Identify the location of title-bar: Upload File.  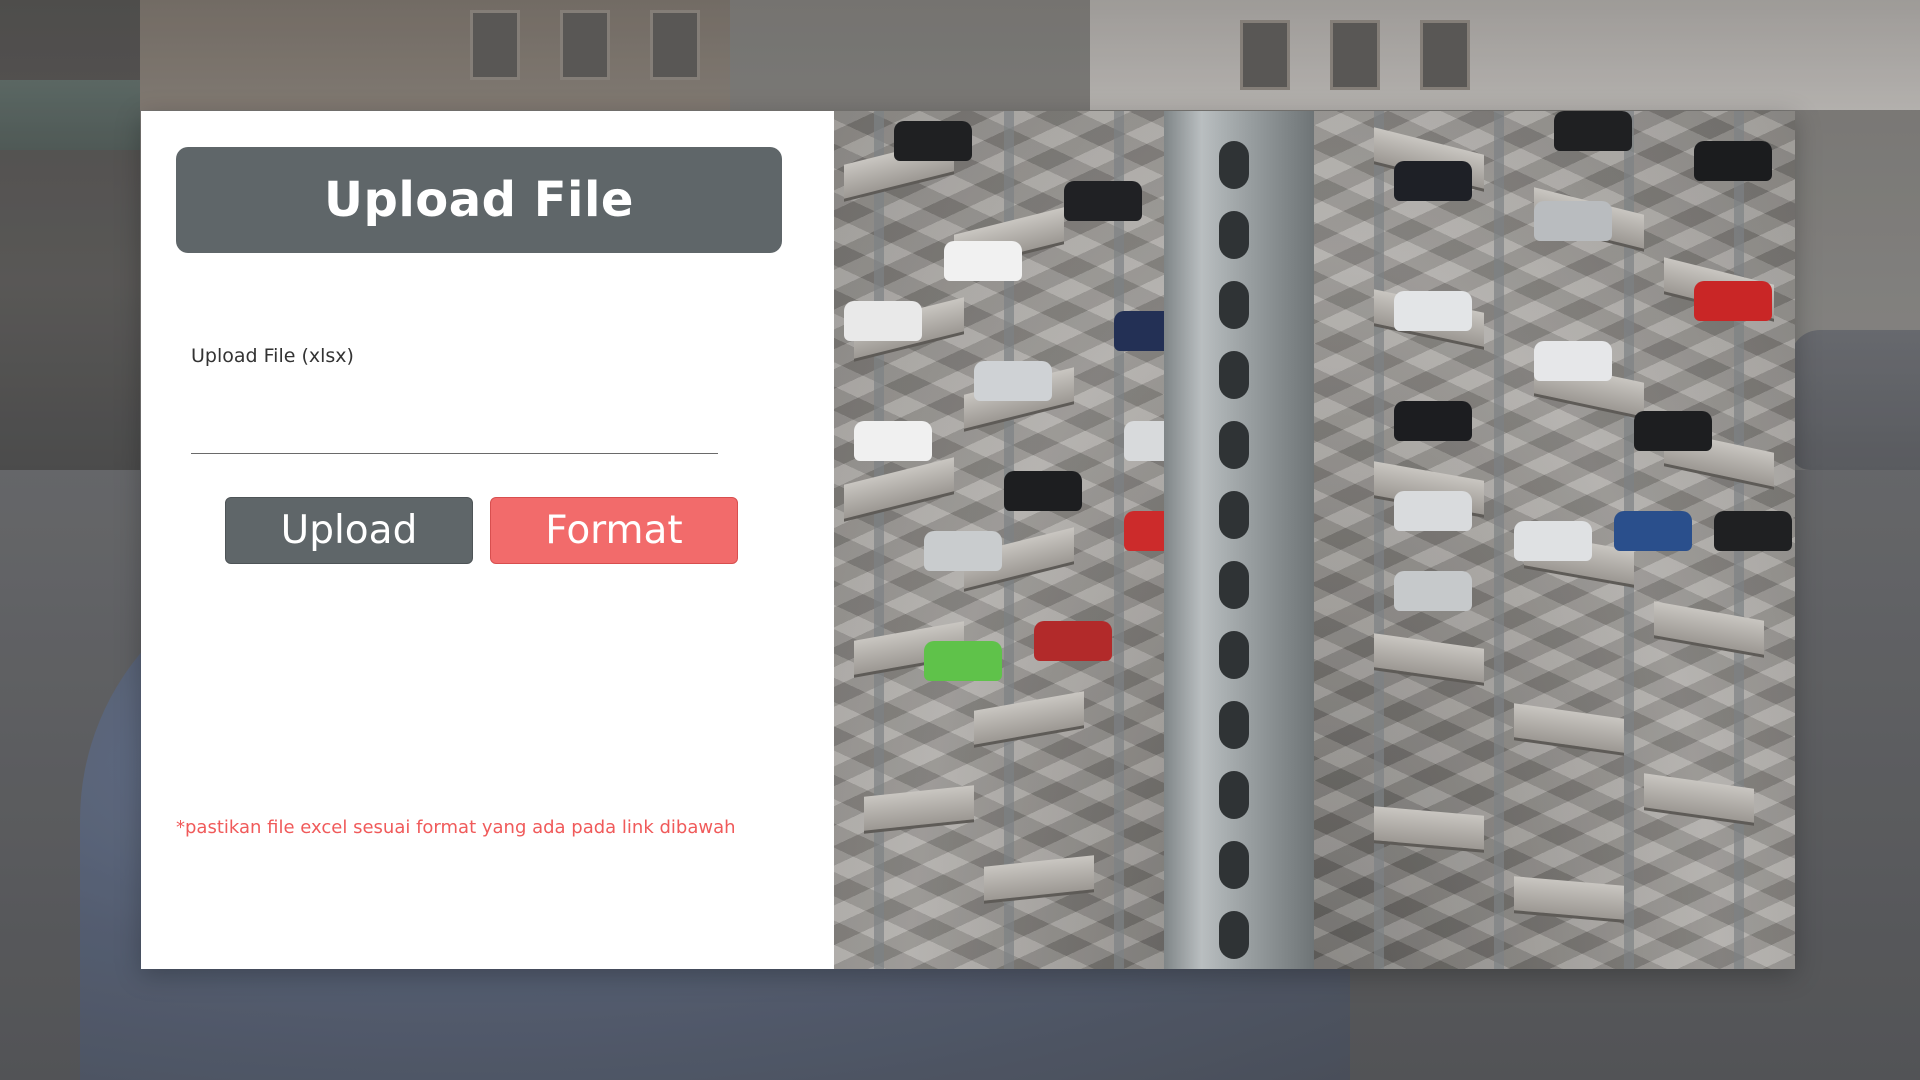
(479, 200).